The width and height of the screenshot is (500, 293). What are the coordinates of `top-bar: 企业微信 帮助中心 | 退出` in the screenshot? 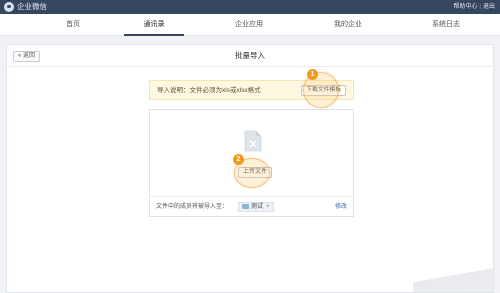 It's located at (250, 7).